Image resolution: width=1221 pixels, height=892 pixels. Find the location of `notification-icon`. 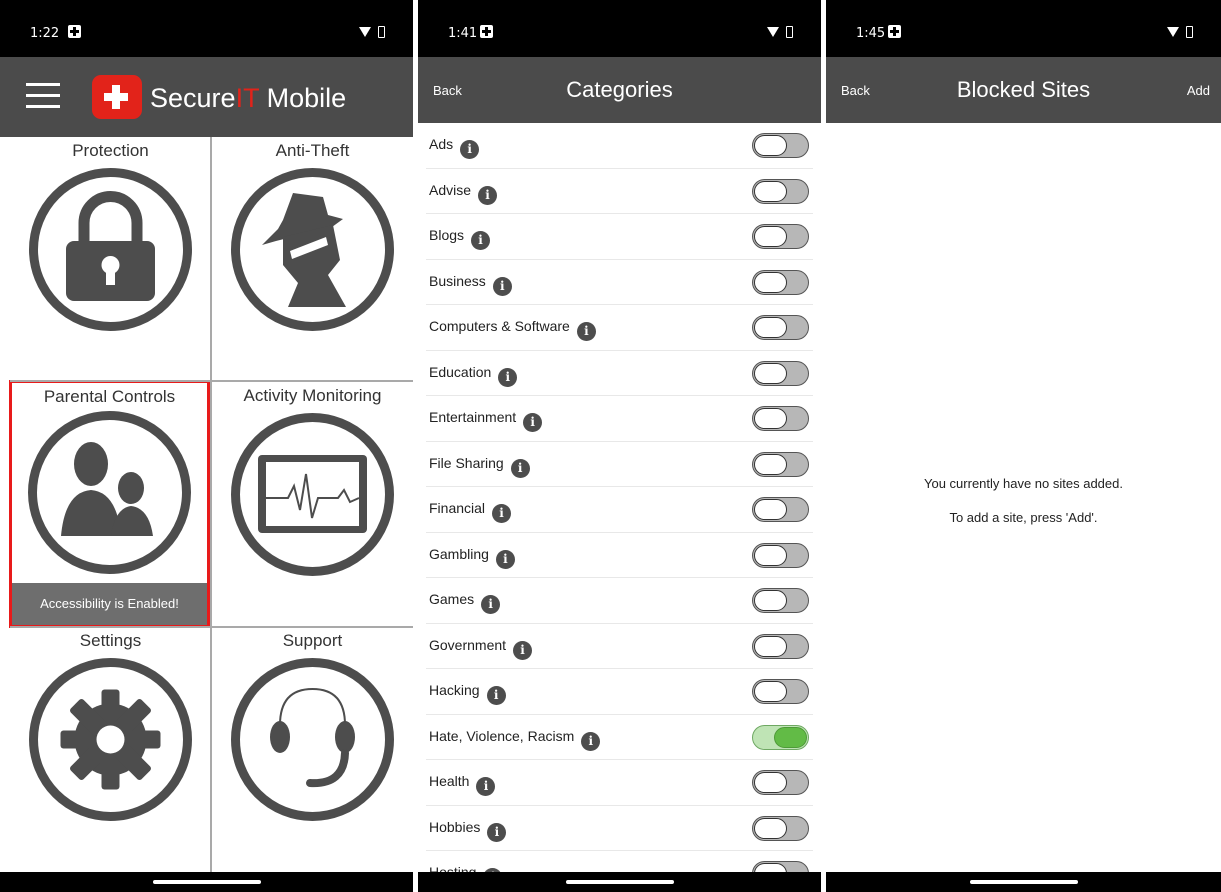

notification-icon is located at coordinates (894, 31).